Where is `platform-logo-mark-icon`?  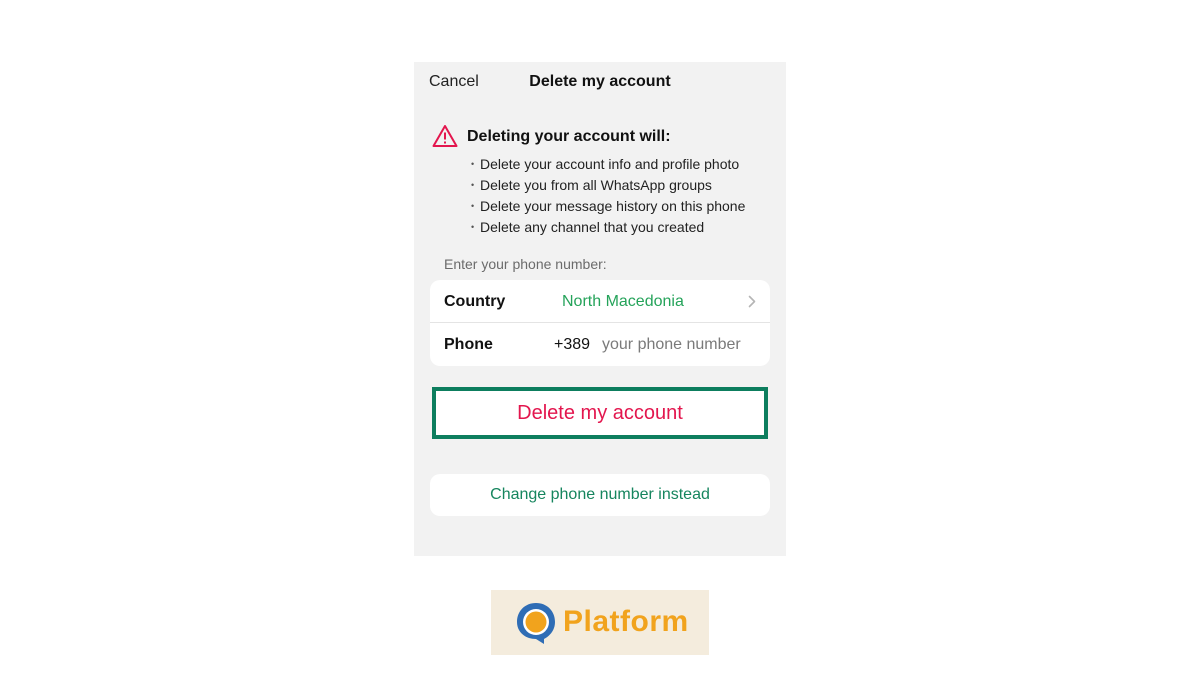 platform-logo-mark-icon is located at coordinates (536, 623).